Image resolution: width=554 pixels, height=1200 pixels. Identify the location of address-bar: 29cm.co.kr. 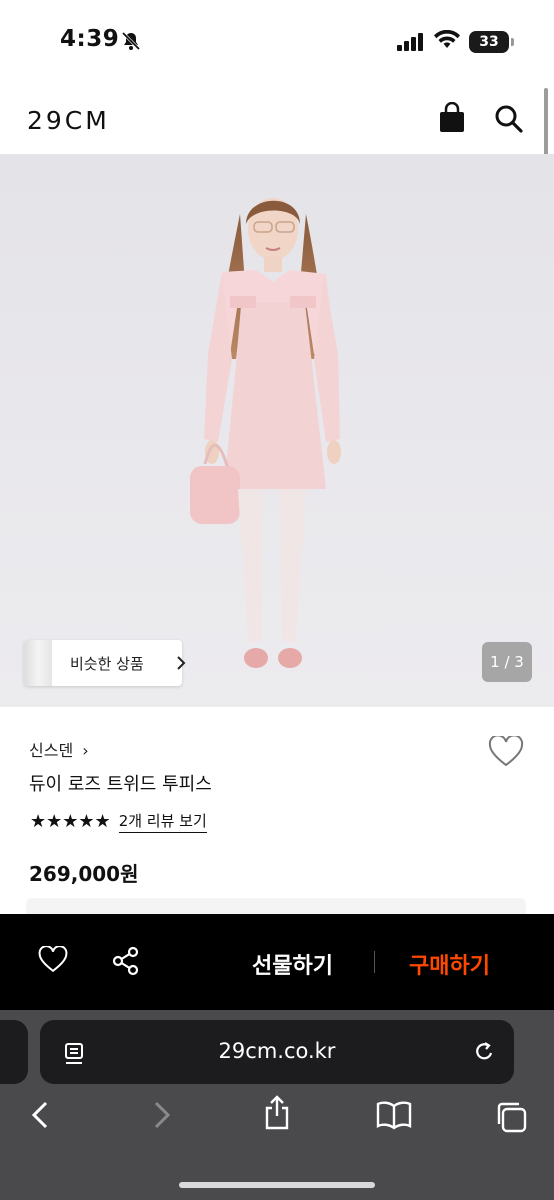
(277, 1052).